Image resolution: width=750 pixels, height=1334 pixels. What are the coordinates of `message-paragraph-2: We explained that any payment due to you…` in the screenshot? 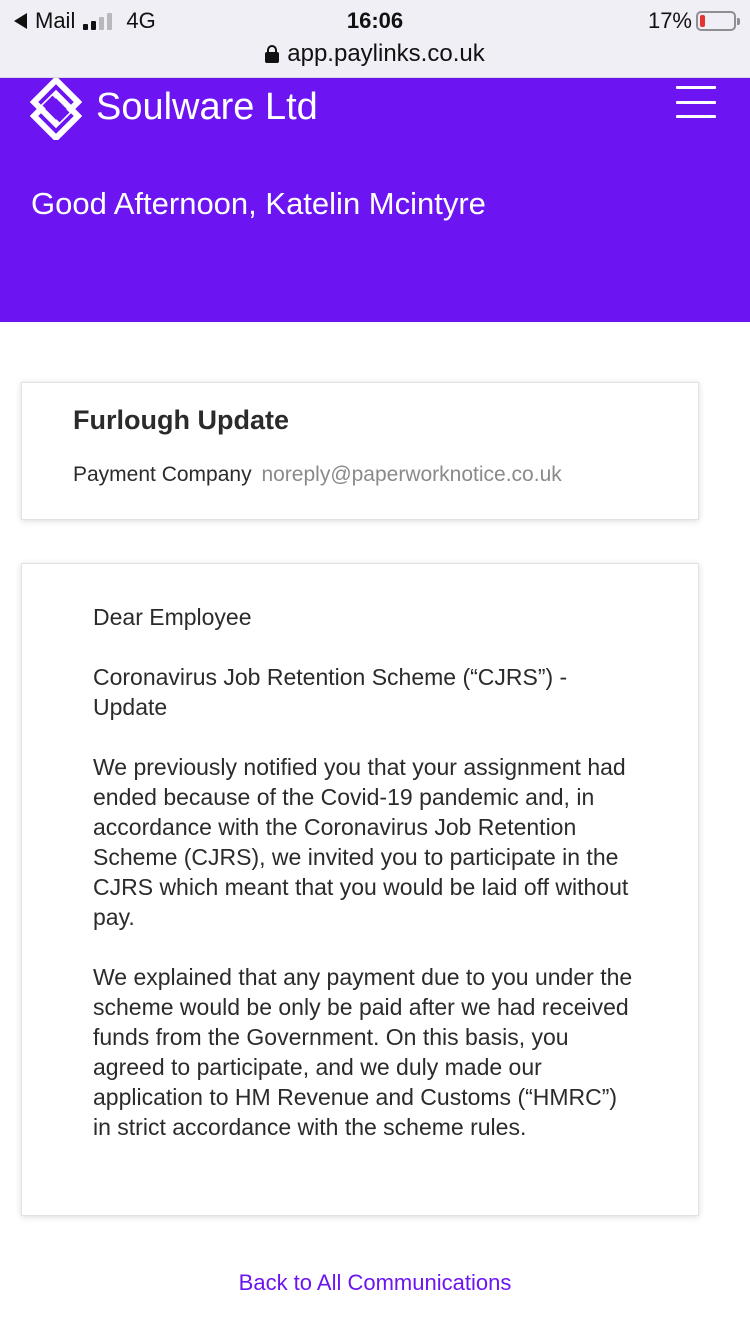 It's located at (363, 1052).